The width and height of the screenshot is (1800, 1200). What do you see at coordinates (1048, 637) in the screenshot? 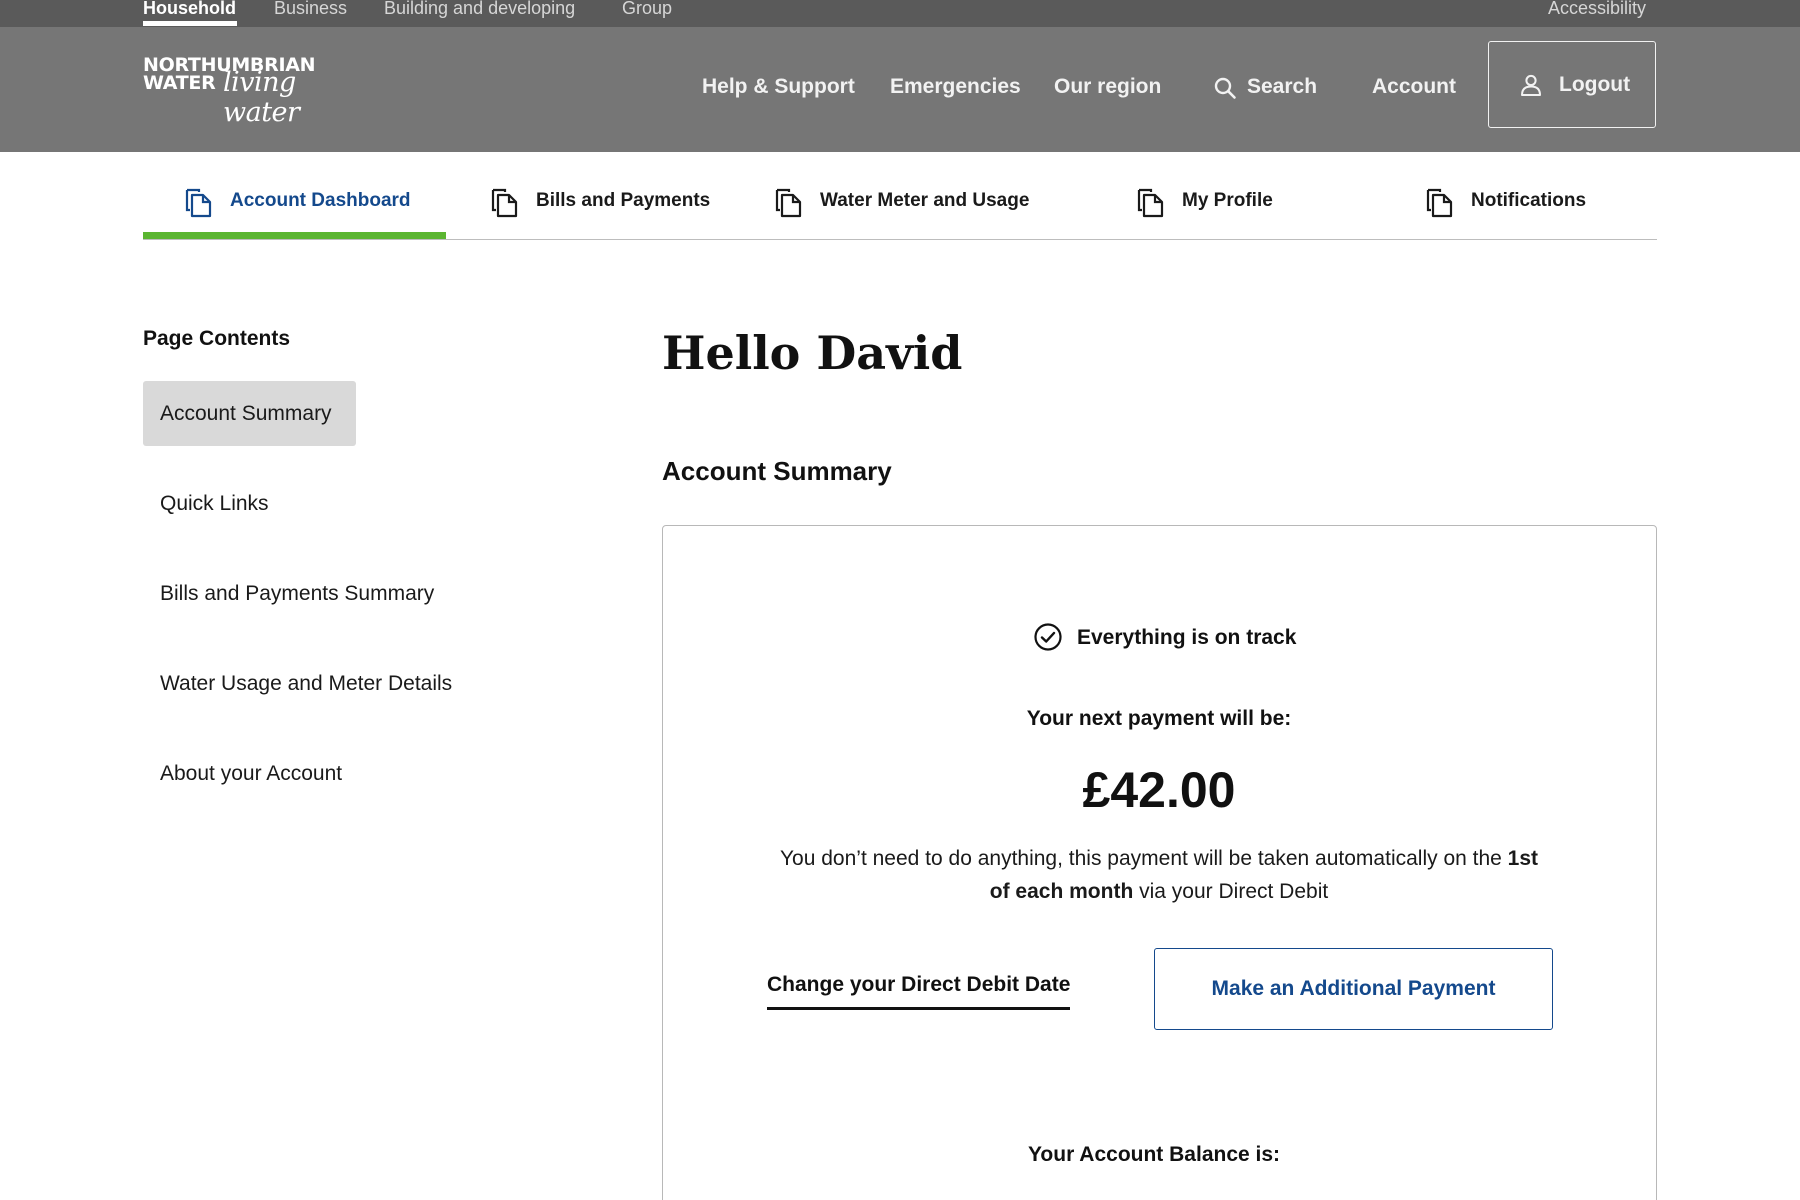
I see `check-circle-icon` at bounding box center [1048, 637].